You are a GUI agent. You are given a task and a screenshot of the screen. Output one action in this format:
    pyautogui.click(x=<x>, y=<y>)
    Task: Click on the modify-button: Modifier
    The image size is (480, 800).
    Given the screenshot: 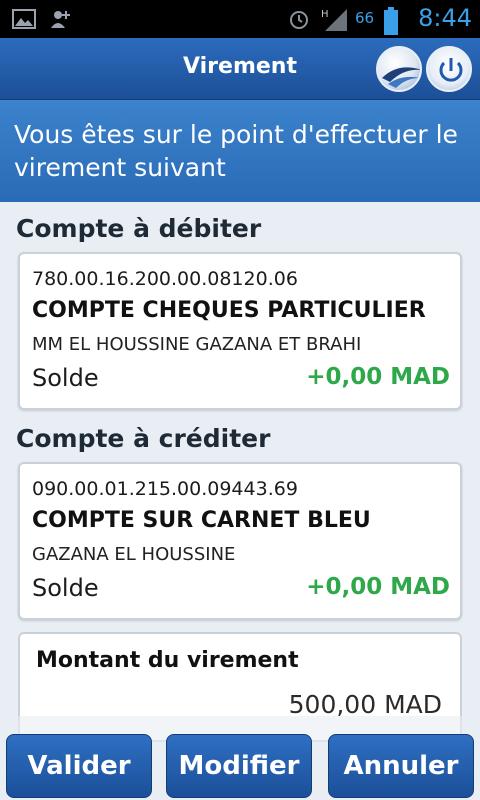 What is the action you would take?
    pyautogui.click(x=239, y=766)
    